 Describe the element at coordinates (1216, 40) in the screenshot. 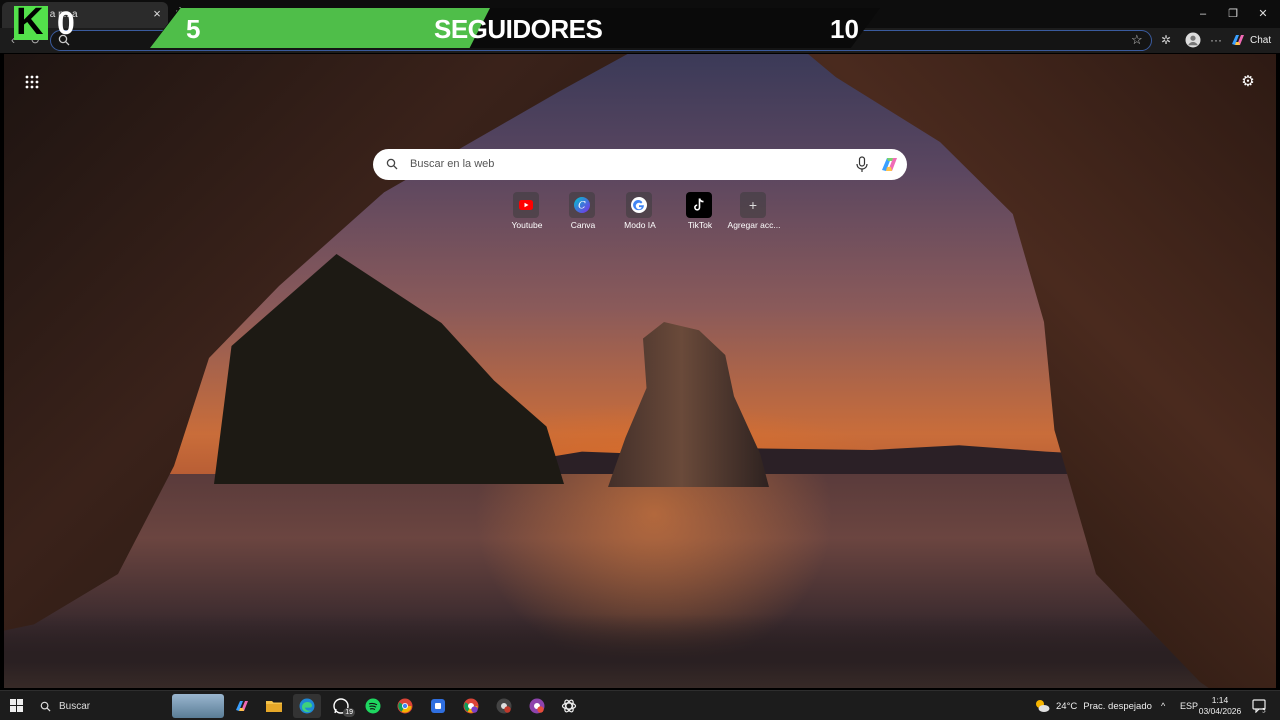

I see `more-icon: ···` at that location.